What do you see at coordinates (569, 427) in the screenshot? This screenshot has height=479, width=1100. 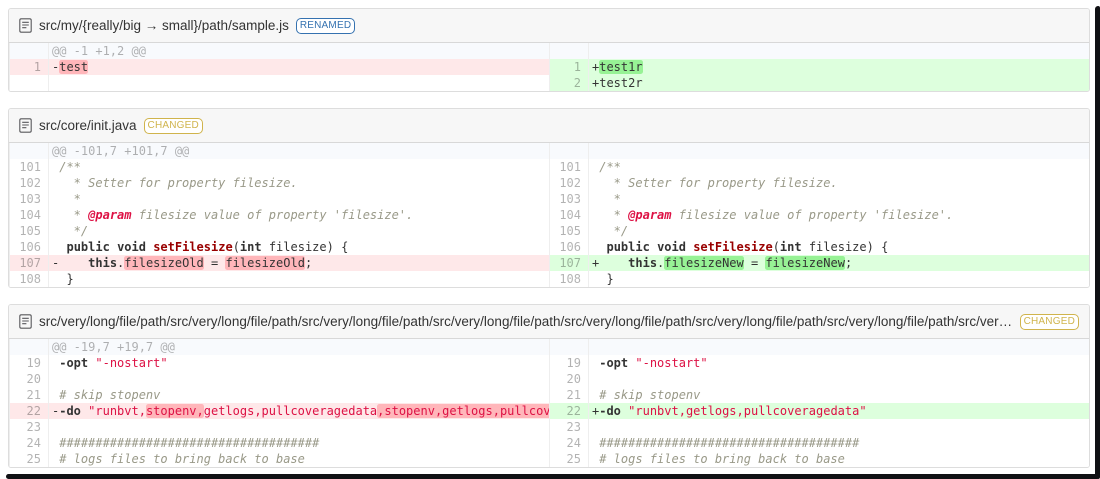 I see `line-number-cell: 23` at bounding box center [569, 427].